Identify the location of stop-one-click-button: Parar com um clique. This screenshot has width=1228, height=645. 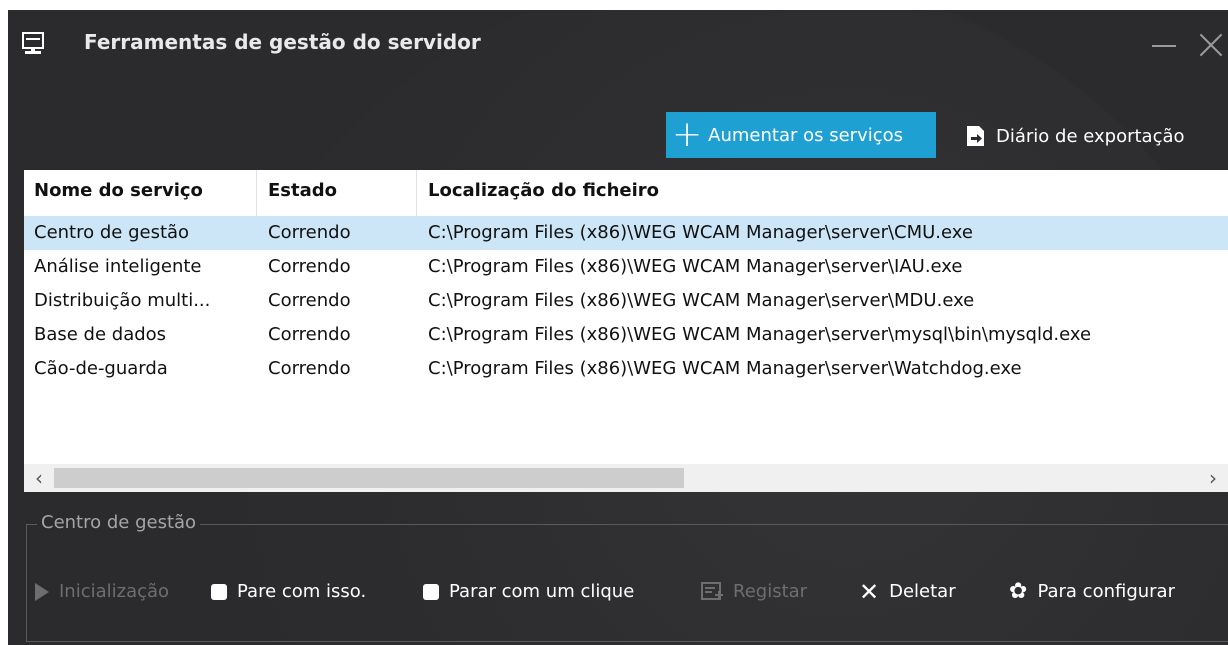
(528, 591).